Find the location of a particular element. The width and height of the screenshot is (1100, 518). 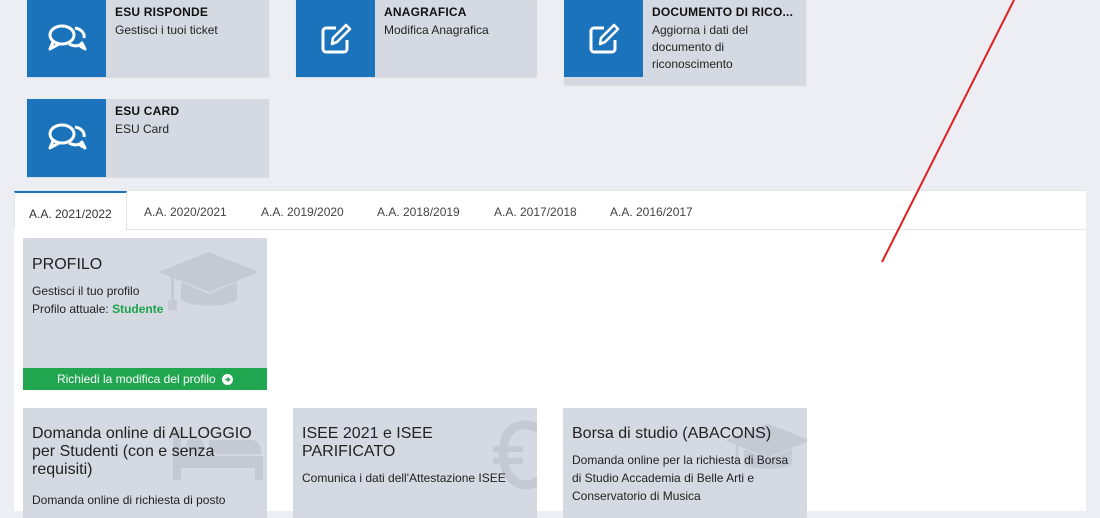

profile-current-label: Profilo attuale: is located at coordinates (70, 309).